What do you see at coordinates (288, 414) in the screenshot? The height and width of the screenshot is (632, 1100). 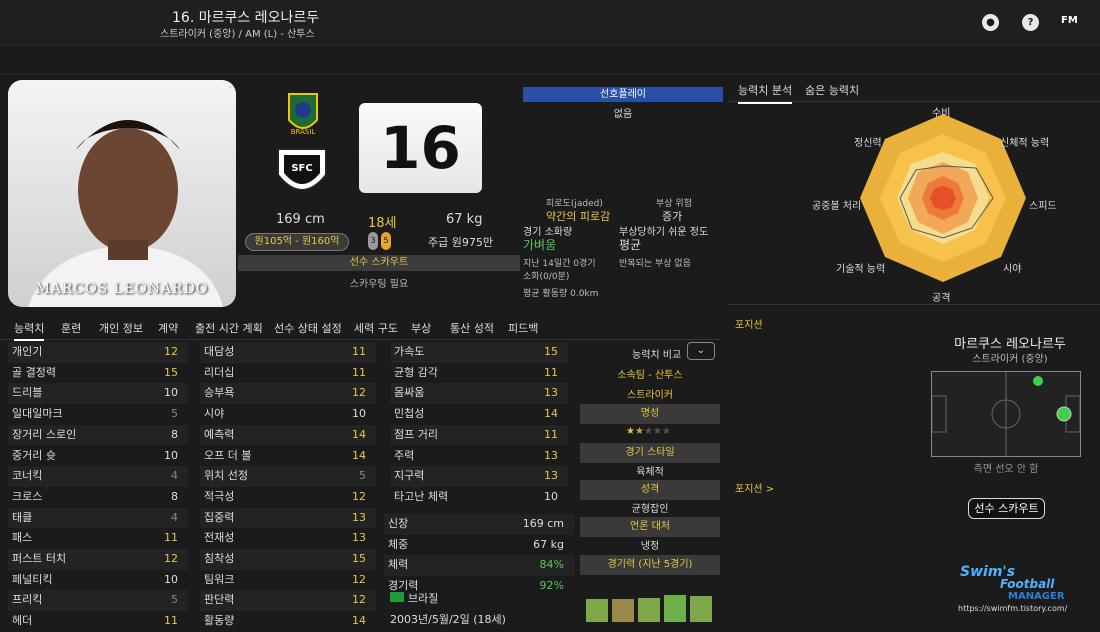 I see `attribute-row: 시야 10` at bounding box center [288, 414].